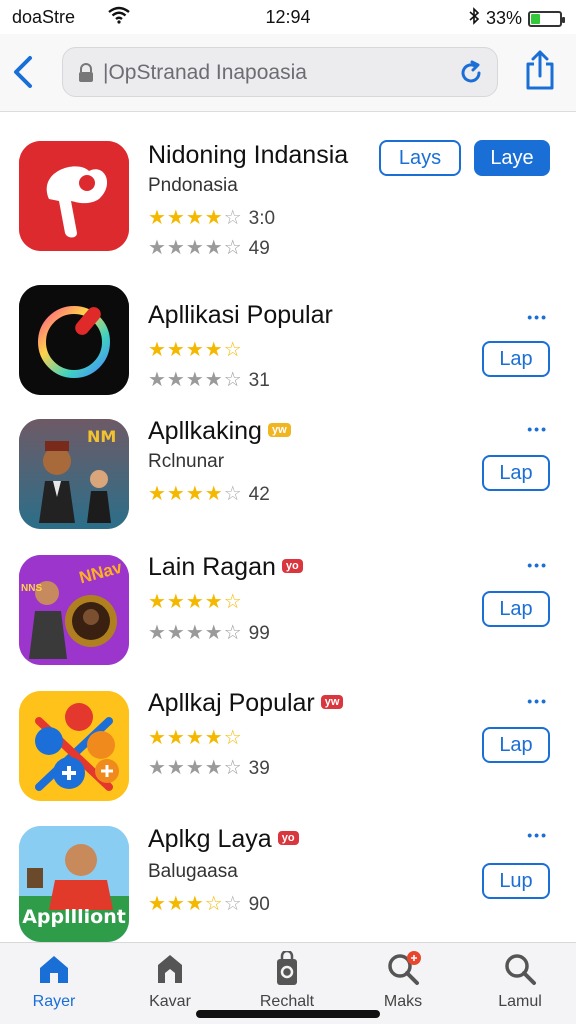 This screenshot has height=1024, width=576. What do you see at coordinates (420, 158) in the screenshot?
I see `lays-button: Lays` at bounding box center [420, 158].